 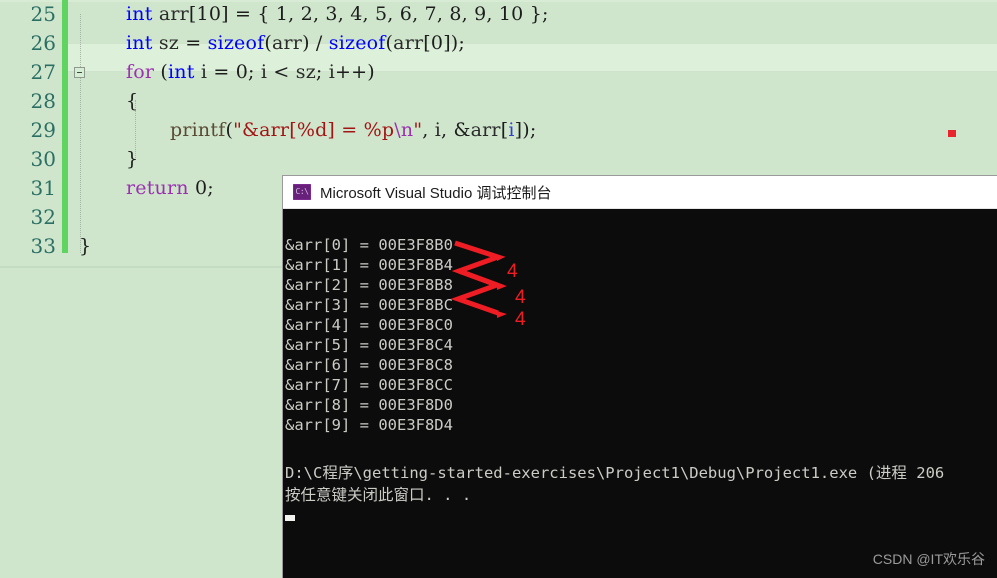 What do you see at coordinates (369, 305) in the screenshot?
I see `console-output-line: &arr[3] = 00E3F8BC` at bounding box center [369, 305].